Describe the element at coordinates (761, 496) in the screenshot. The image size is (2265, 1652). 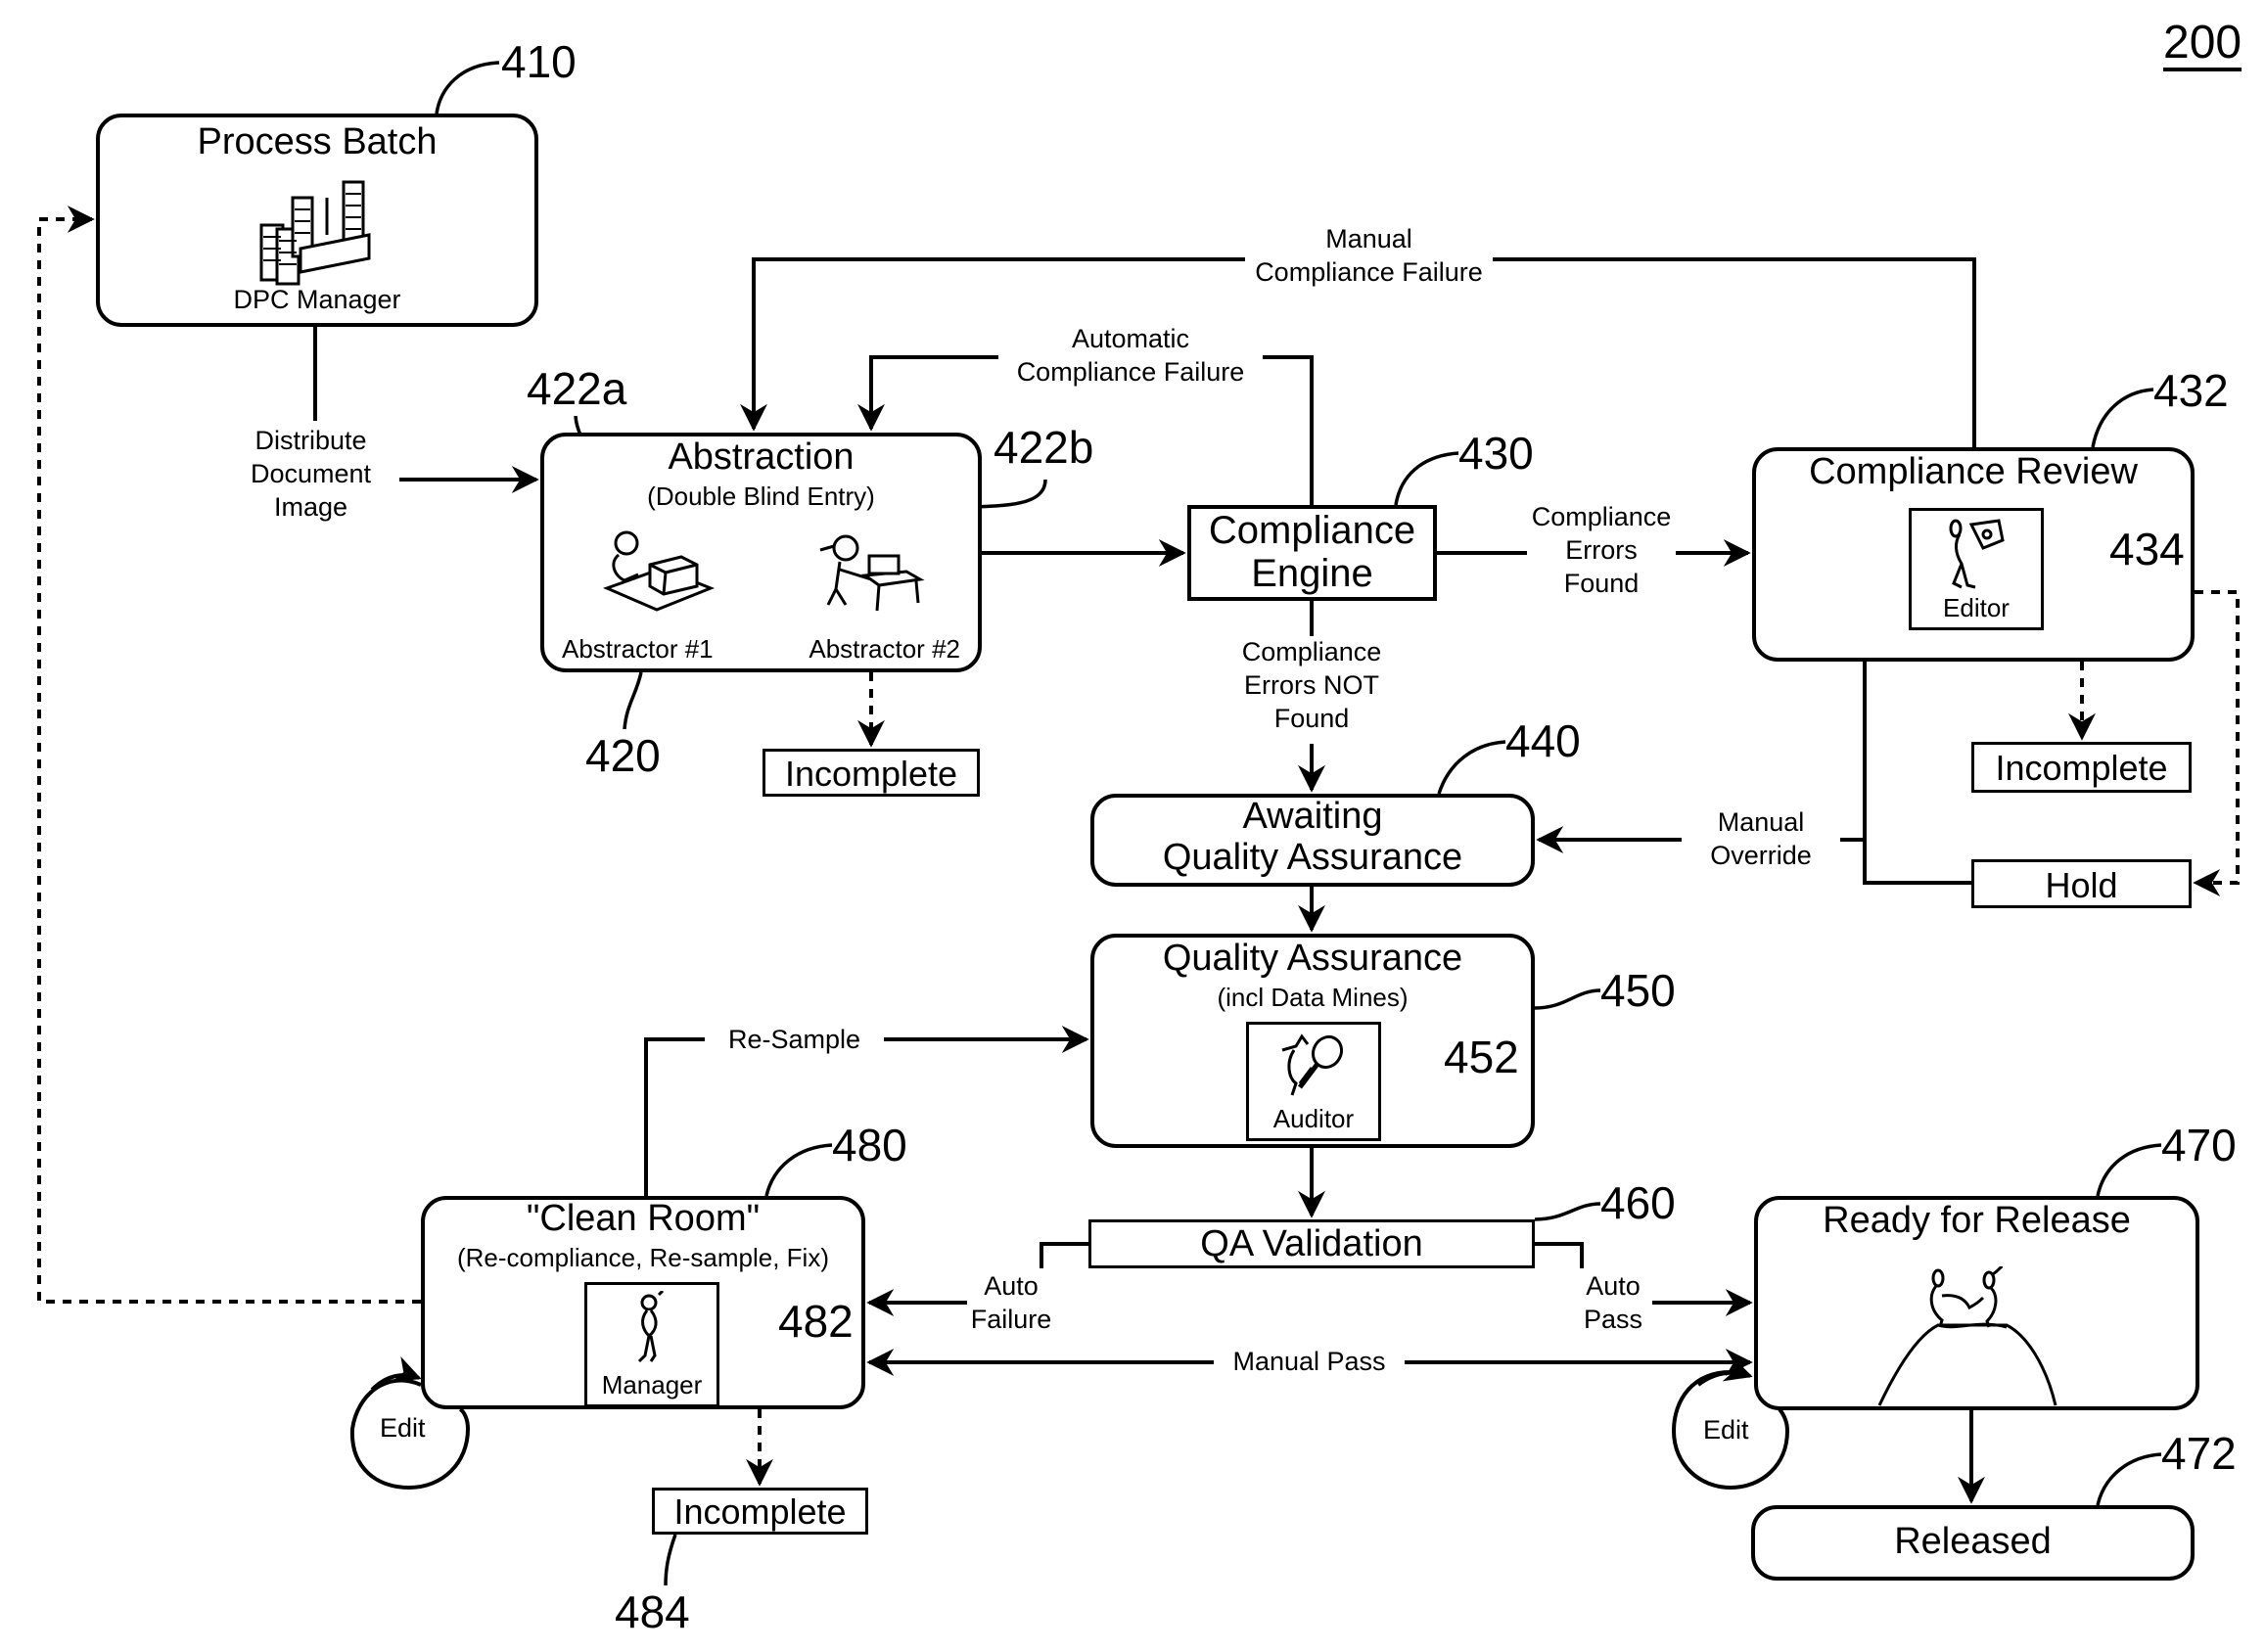
I see `abstraction-subtitle: (Double Blind Entry)` at that location.